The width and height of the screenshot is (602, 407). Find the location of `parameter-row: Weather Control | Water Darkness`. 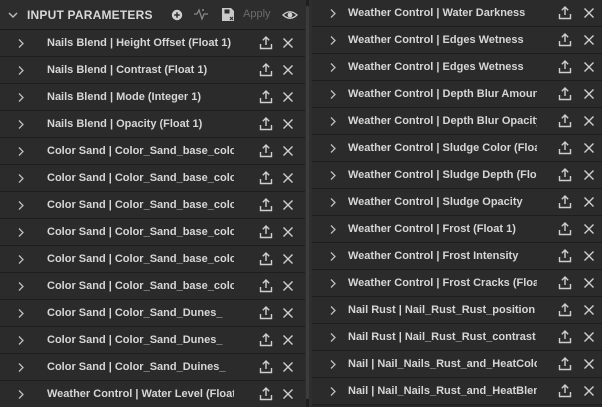

parameter-row: Weather Control | Water Darkness is located at coordinates (457, 13).